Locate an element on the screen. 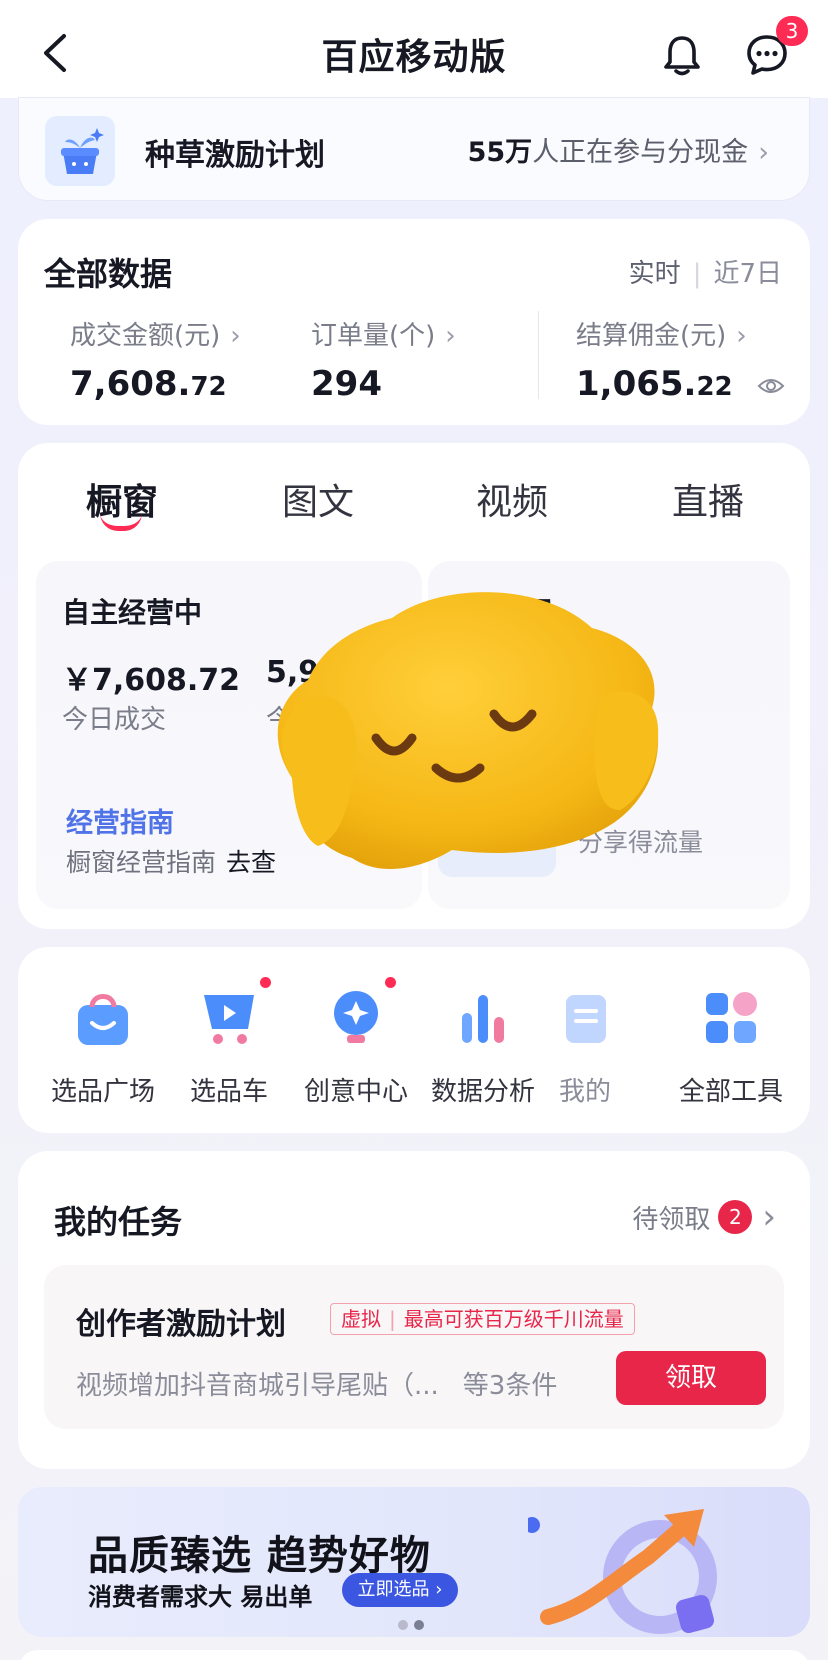 This screenshot has width=828, height=1660. tab-video: 视频 is located at coordinates (512, 499).